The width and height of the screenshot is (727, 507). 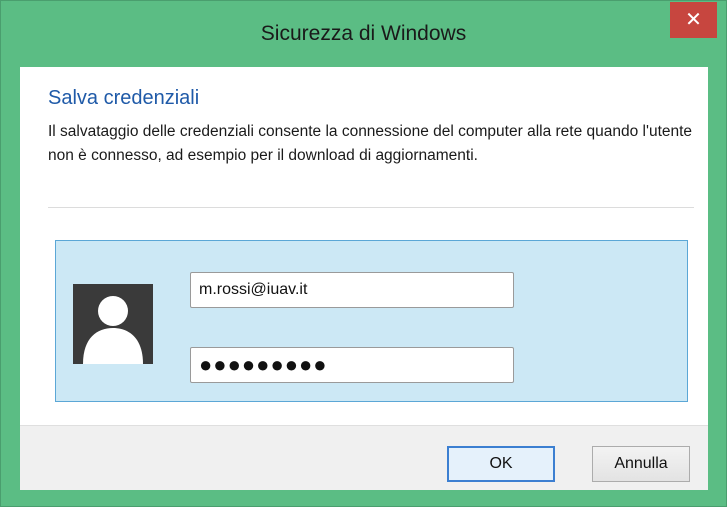 What do you see at coordinates (124, 98) in the screenshot?
I see `dialog-heading: Salva credenziali` at bounding box center [124, 98].